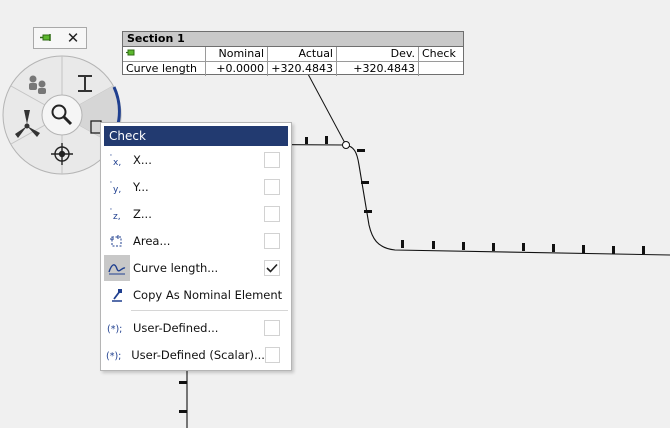 This screenshot has width=670, height=428. I want to click on header-nominal: Nominal, so click(236, 54).